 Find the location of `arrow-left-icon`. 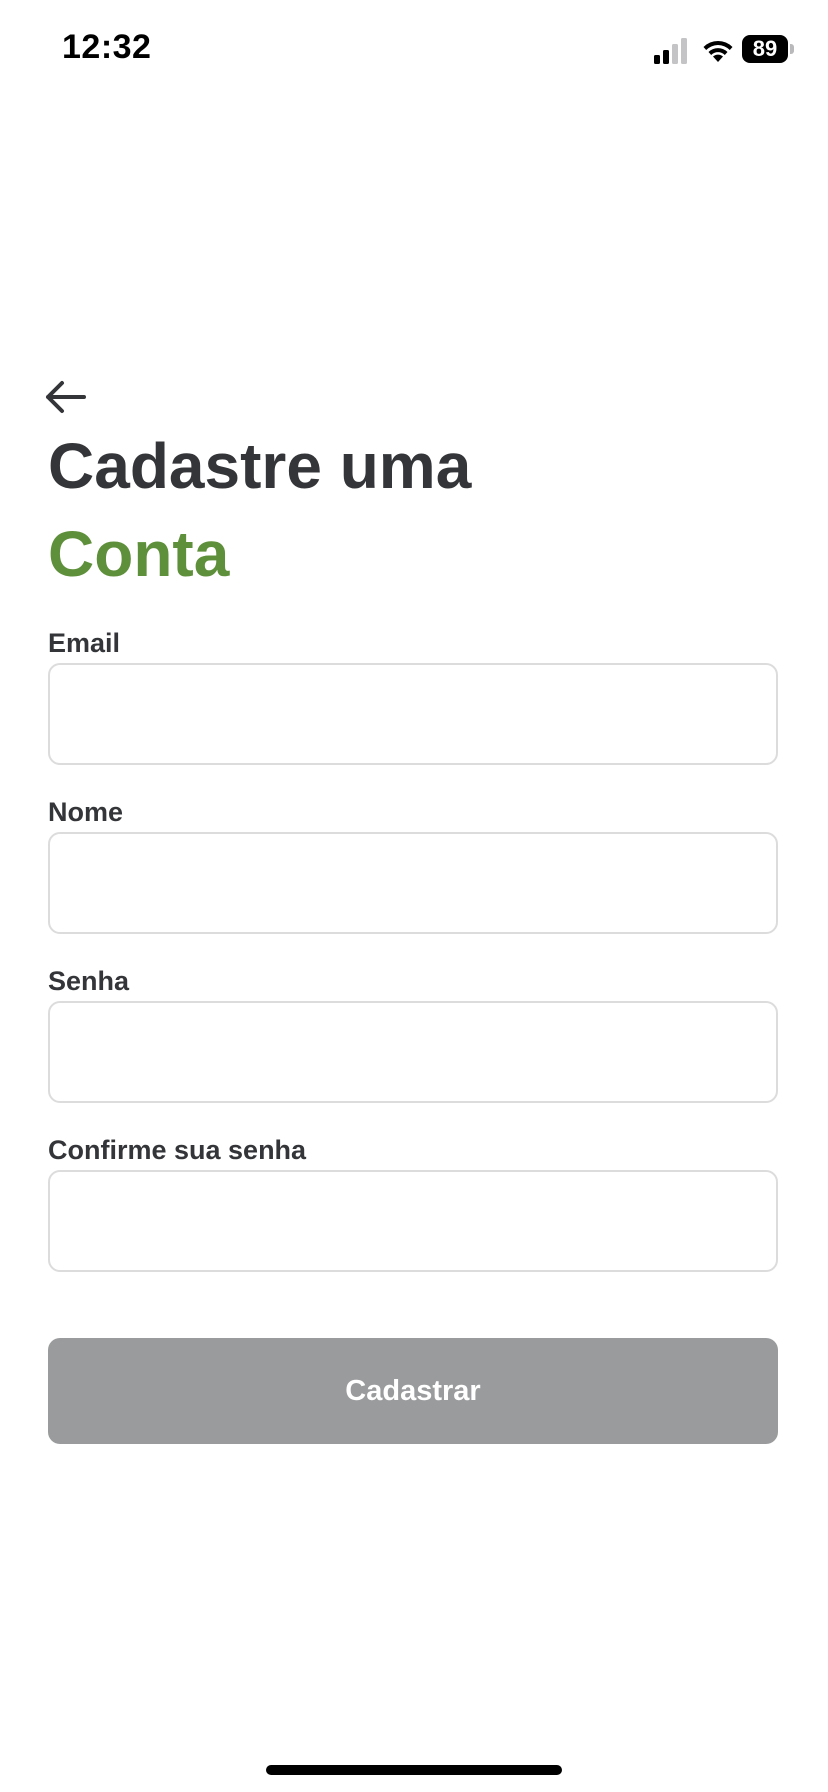

arrow-left-icon is located at coordinates (66, 397).